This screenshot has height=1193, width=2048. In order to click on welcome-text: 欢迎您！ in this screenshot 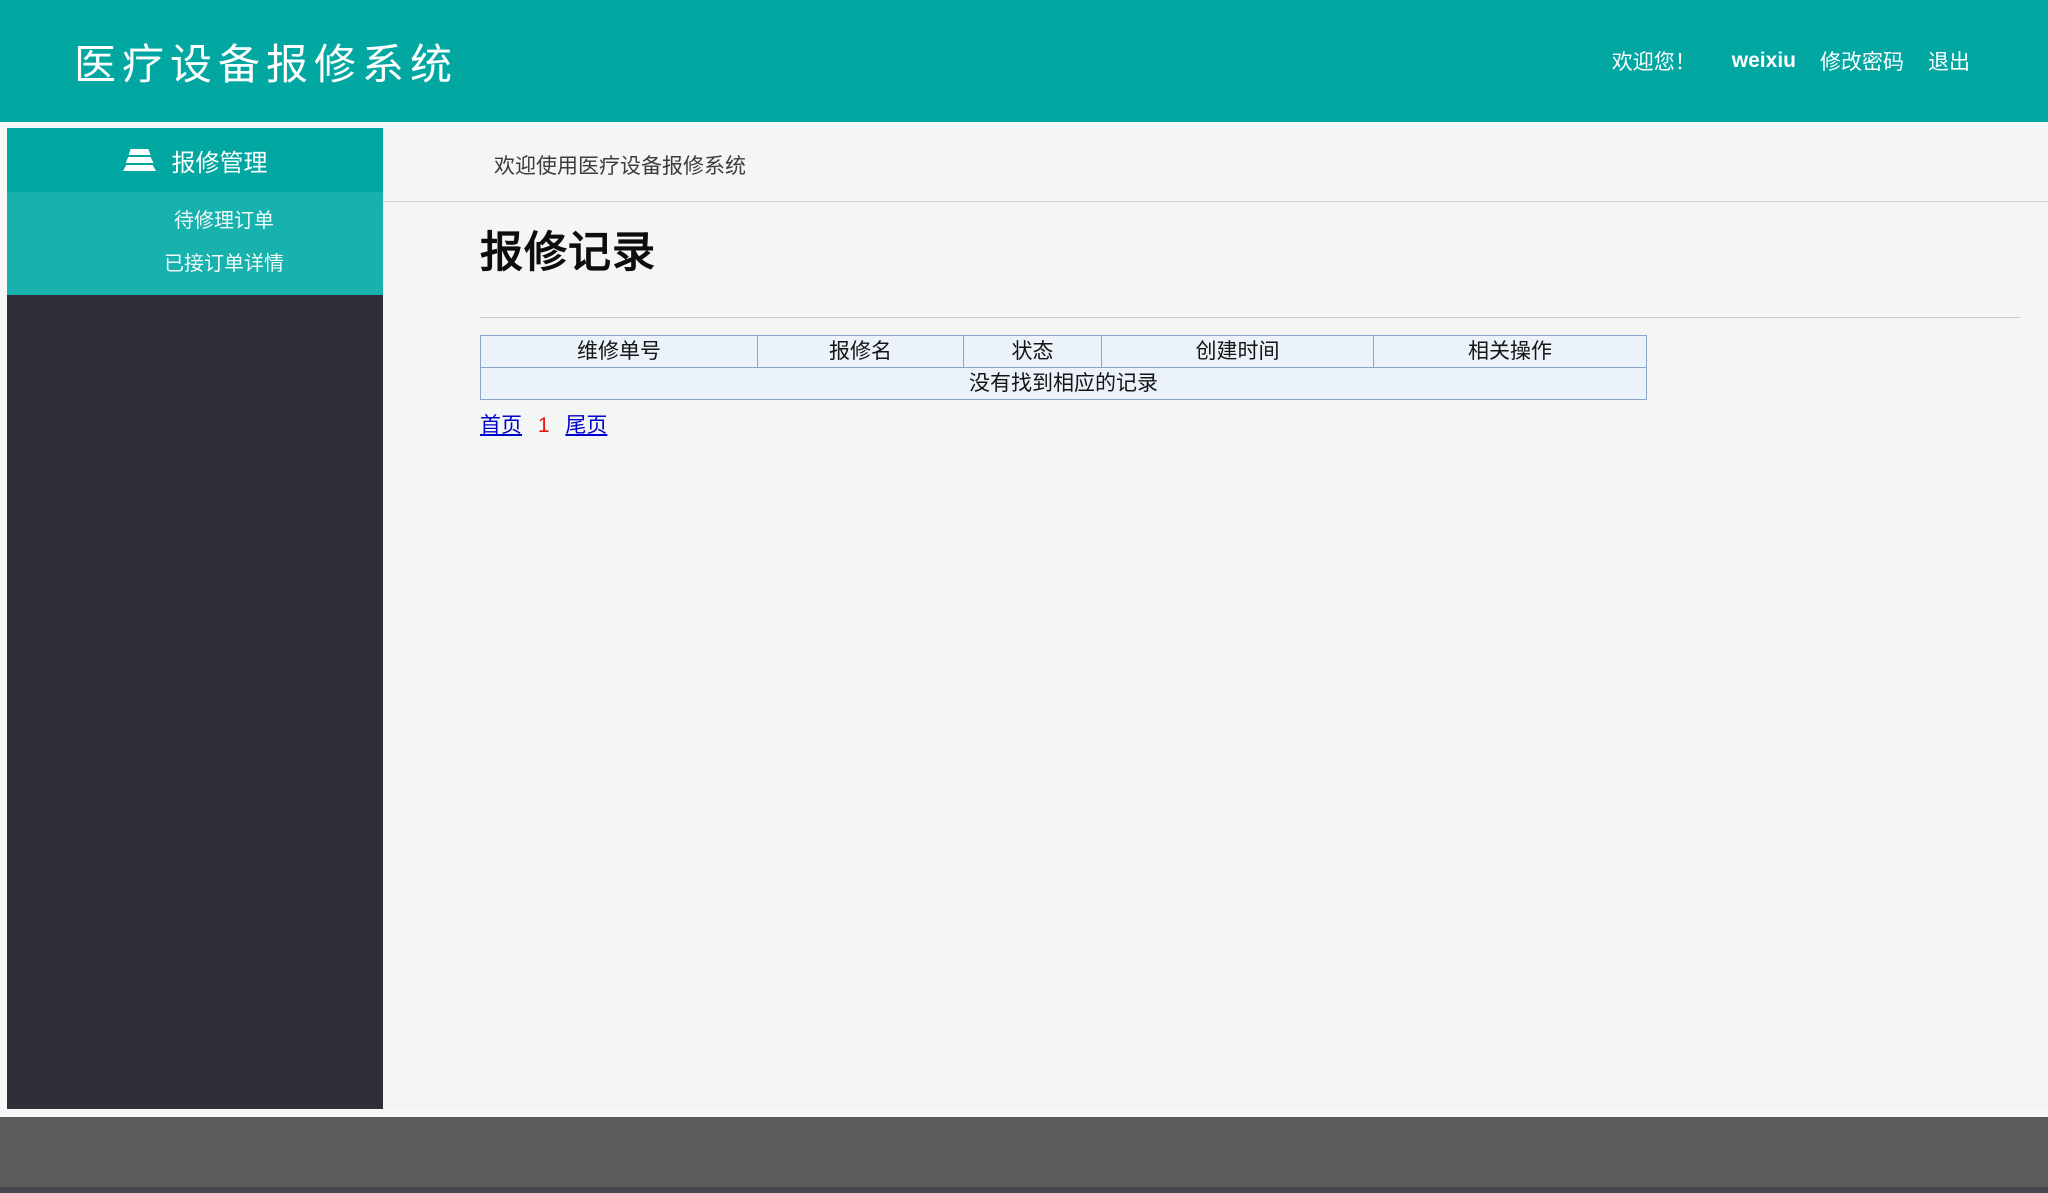, I will do `click(1653, 62)`.